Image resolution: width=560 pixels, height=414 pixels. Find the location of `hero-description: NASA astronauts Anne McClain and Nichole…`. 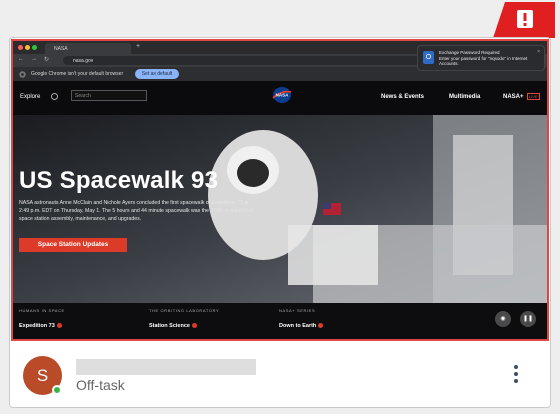

hero-description: NASA astronauts Anne McClain and Nichole… is located at coordinates (136, 211).